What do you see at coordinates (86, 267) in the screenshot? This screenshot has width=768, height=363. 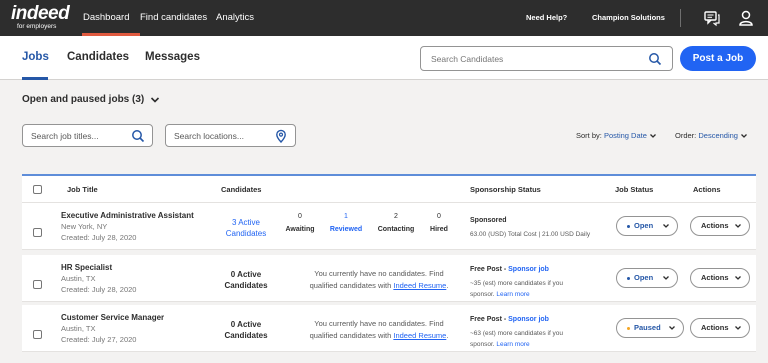 I see `job-title-link: HR Specialist` at bounding box center [86, 267].